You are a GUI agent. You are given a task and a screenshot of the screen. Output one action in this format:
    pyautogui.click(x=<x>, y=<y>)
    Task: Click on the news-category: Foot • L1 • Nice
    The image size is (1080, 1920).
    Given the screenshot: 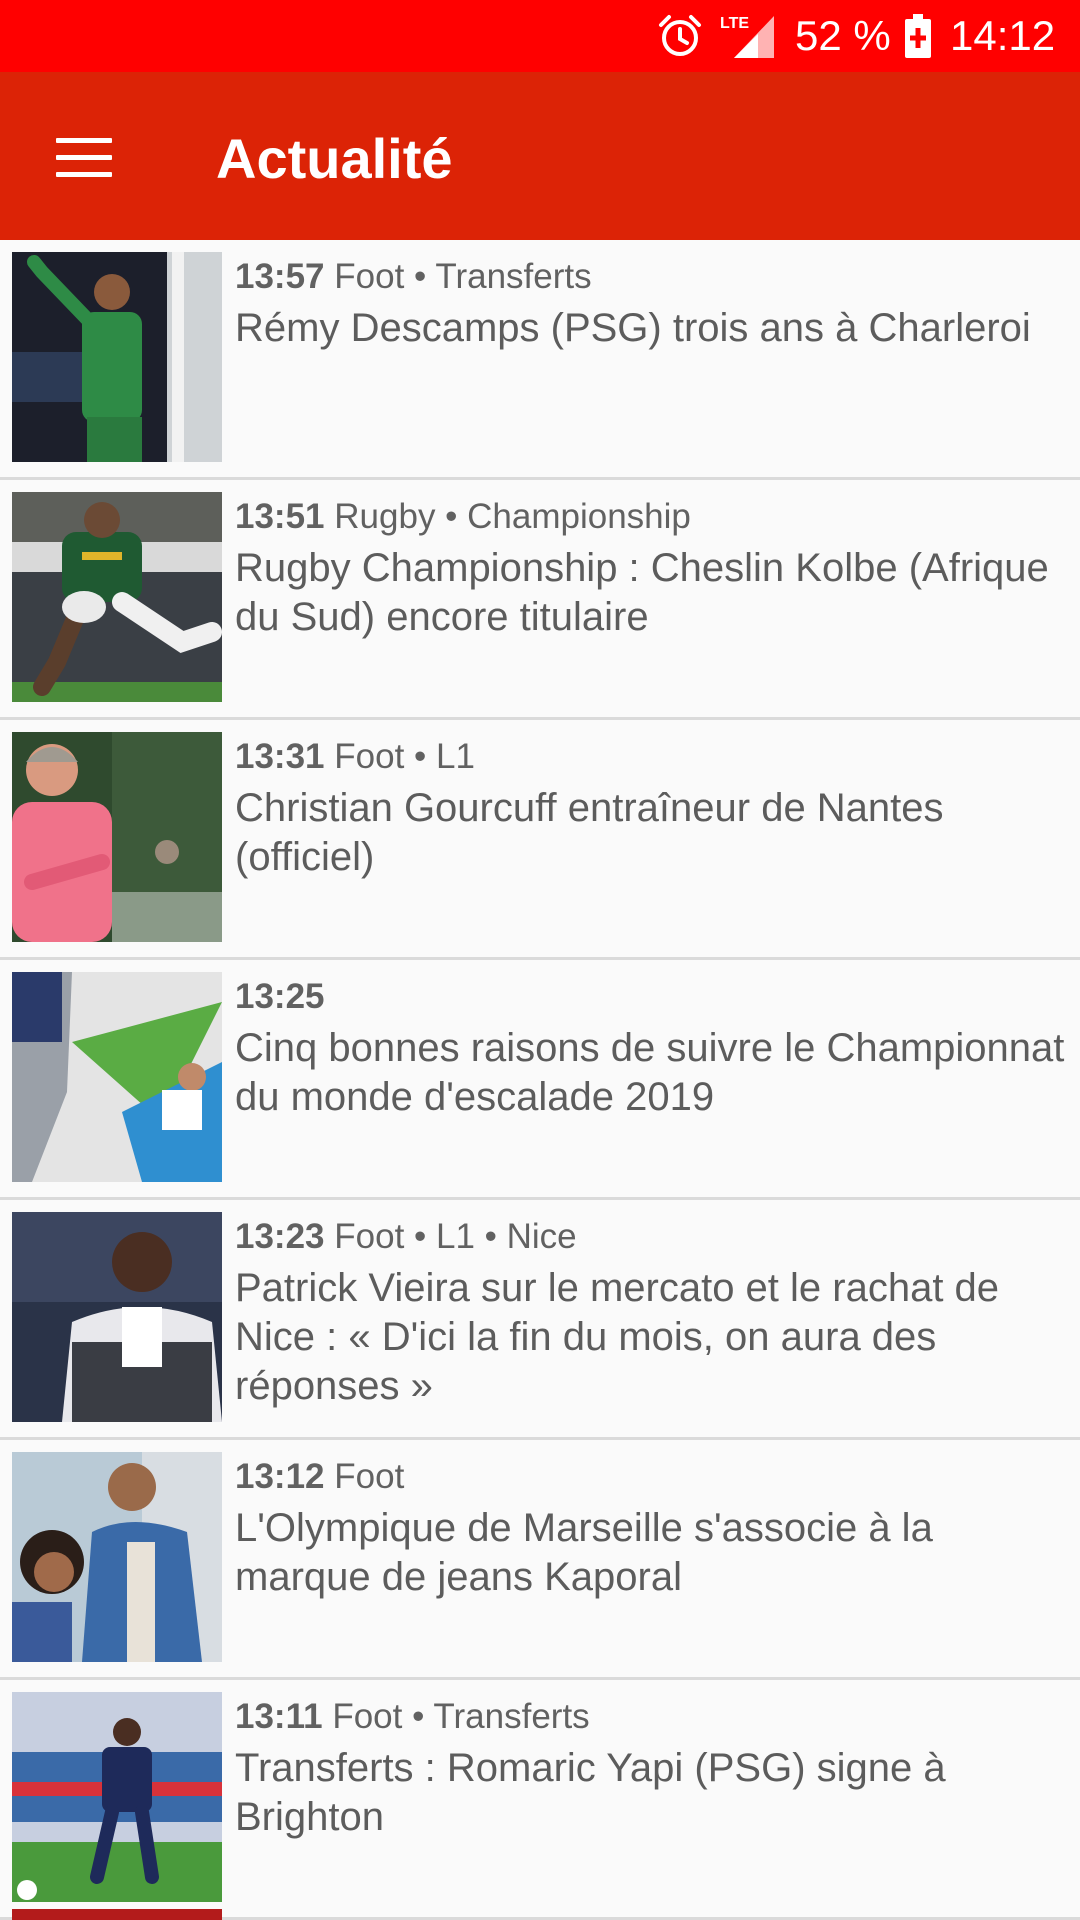 What is the action you would take?
    pyautogui.click(x=455, y=1236)
    